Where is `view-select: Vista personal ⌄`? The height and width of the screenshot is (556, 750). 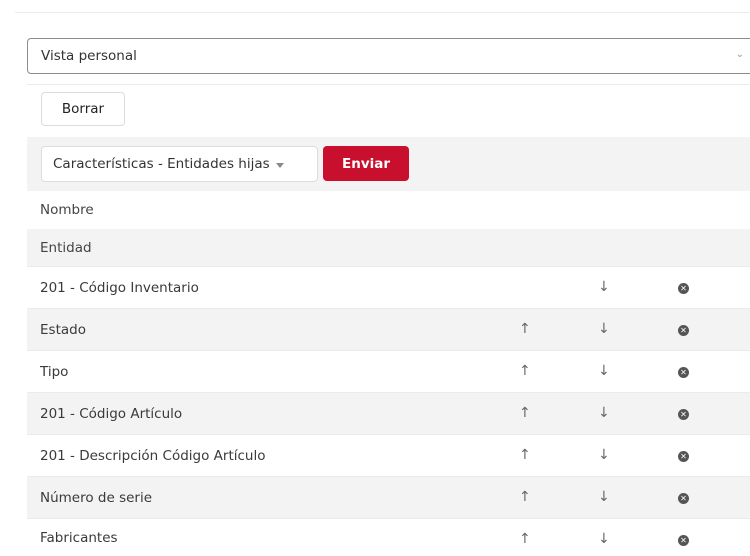 view-select: Vista personal ⌄ is located at coordinates (388, 56).